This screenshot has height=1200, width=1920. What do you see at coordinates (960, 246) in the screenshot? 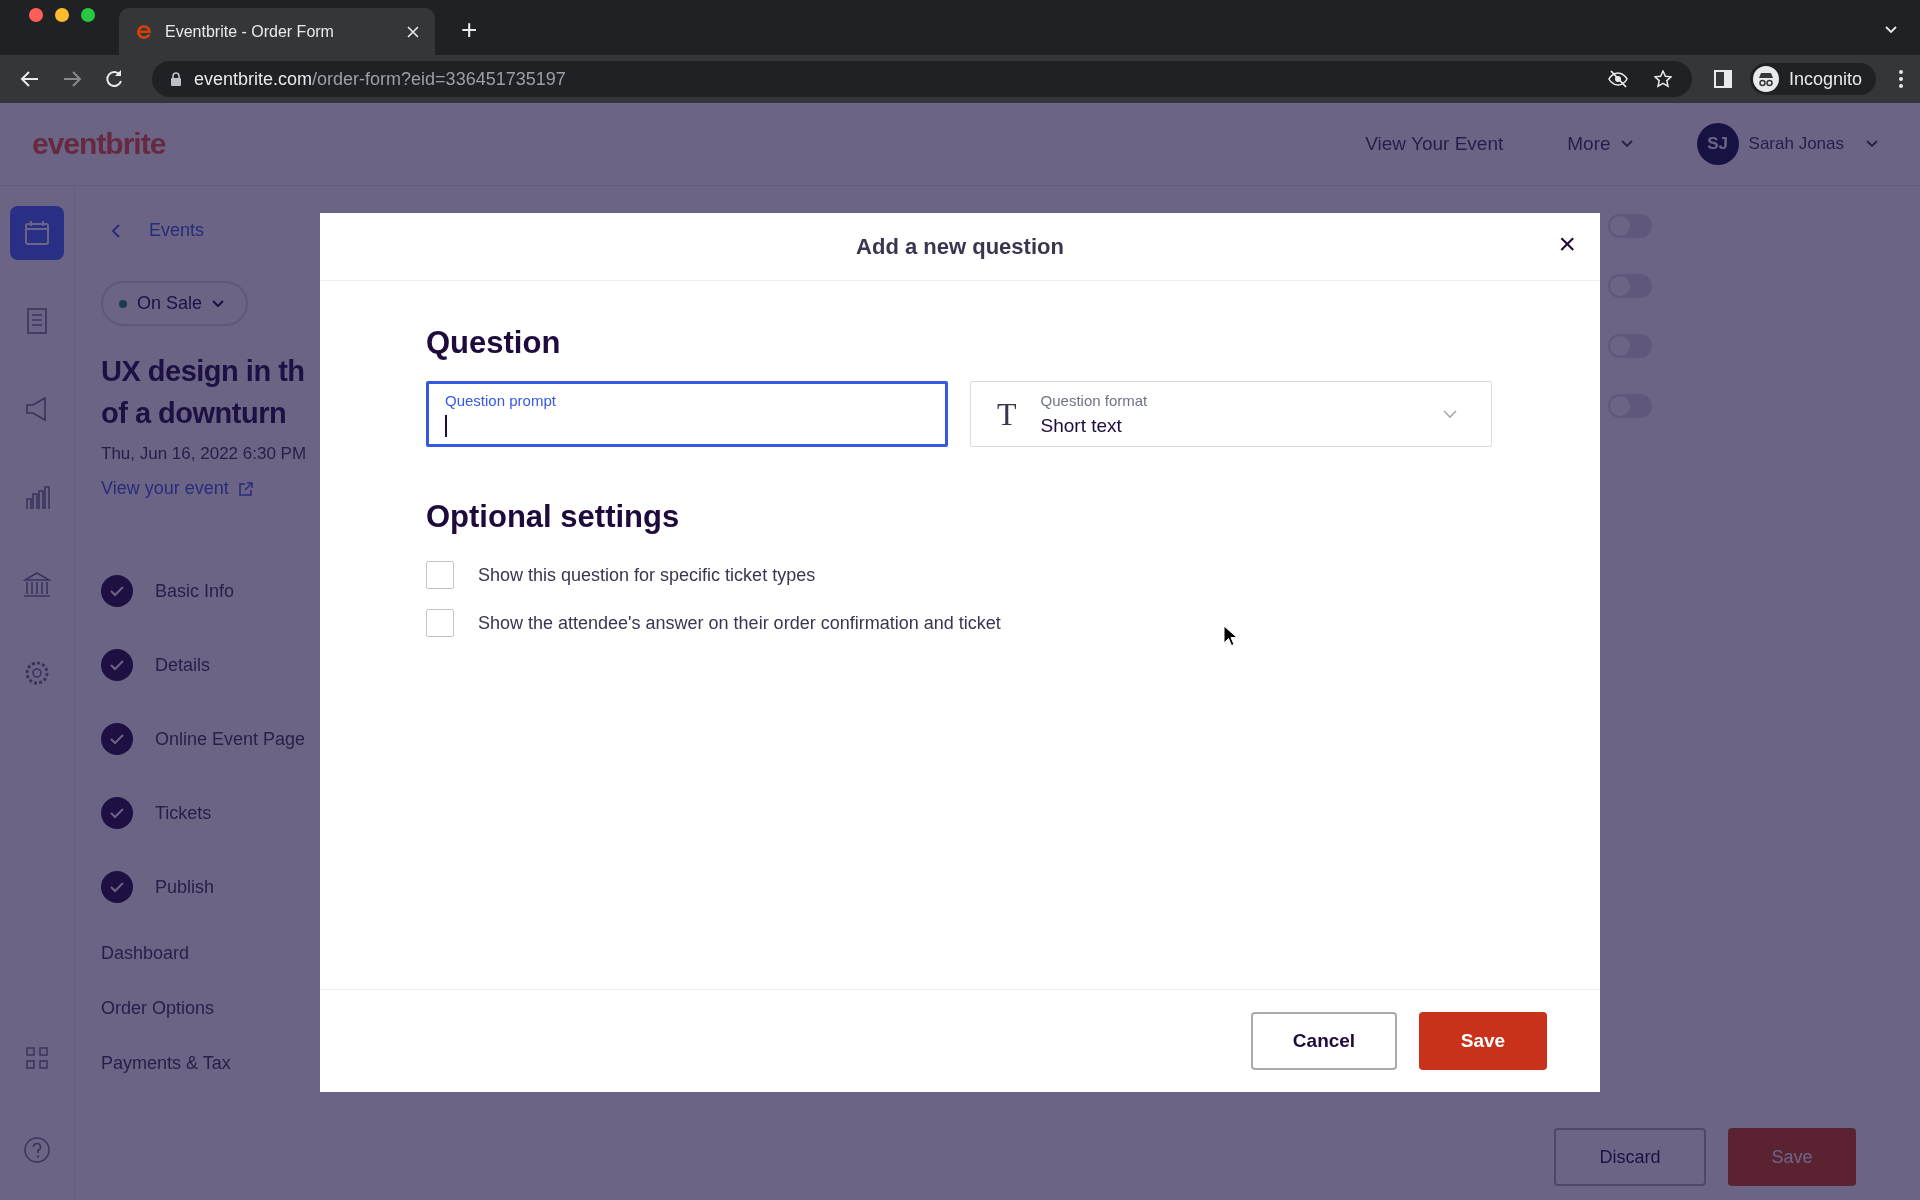
I see `modal-title: Add a new question` at bounding box center [960, 246].